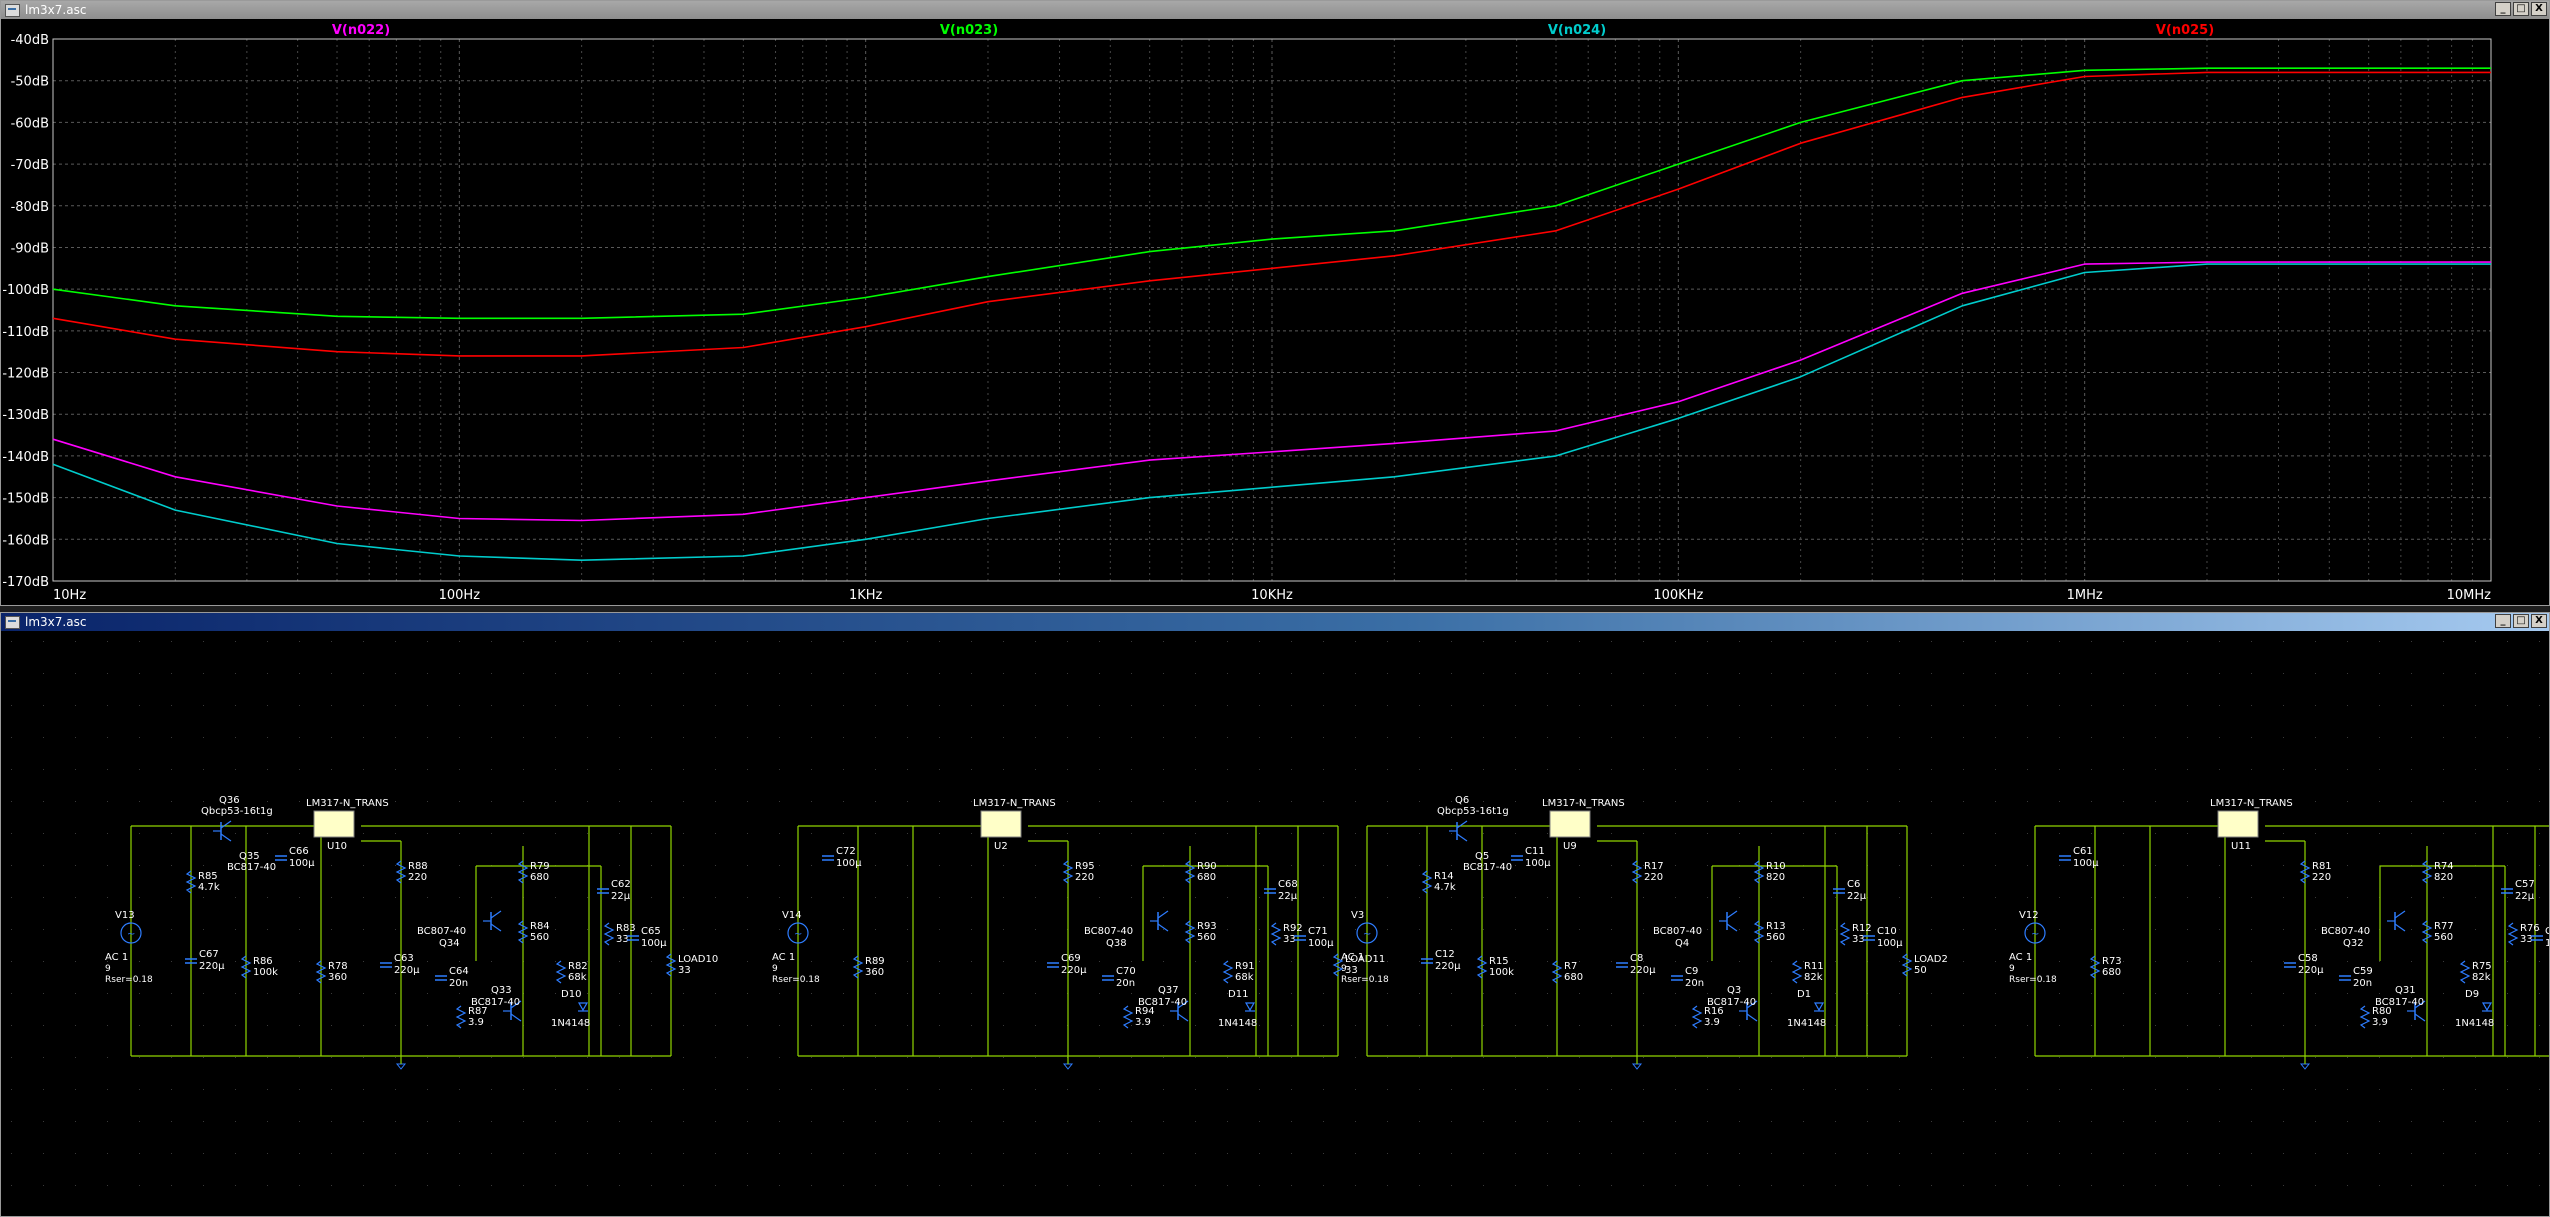  Describe the element at coordinates (540, 926) in the screenshot. I see `component-ref: R84` at that location.